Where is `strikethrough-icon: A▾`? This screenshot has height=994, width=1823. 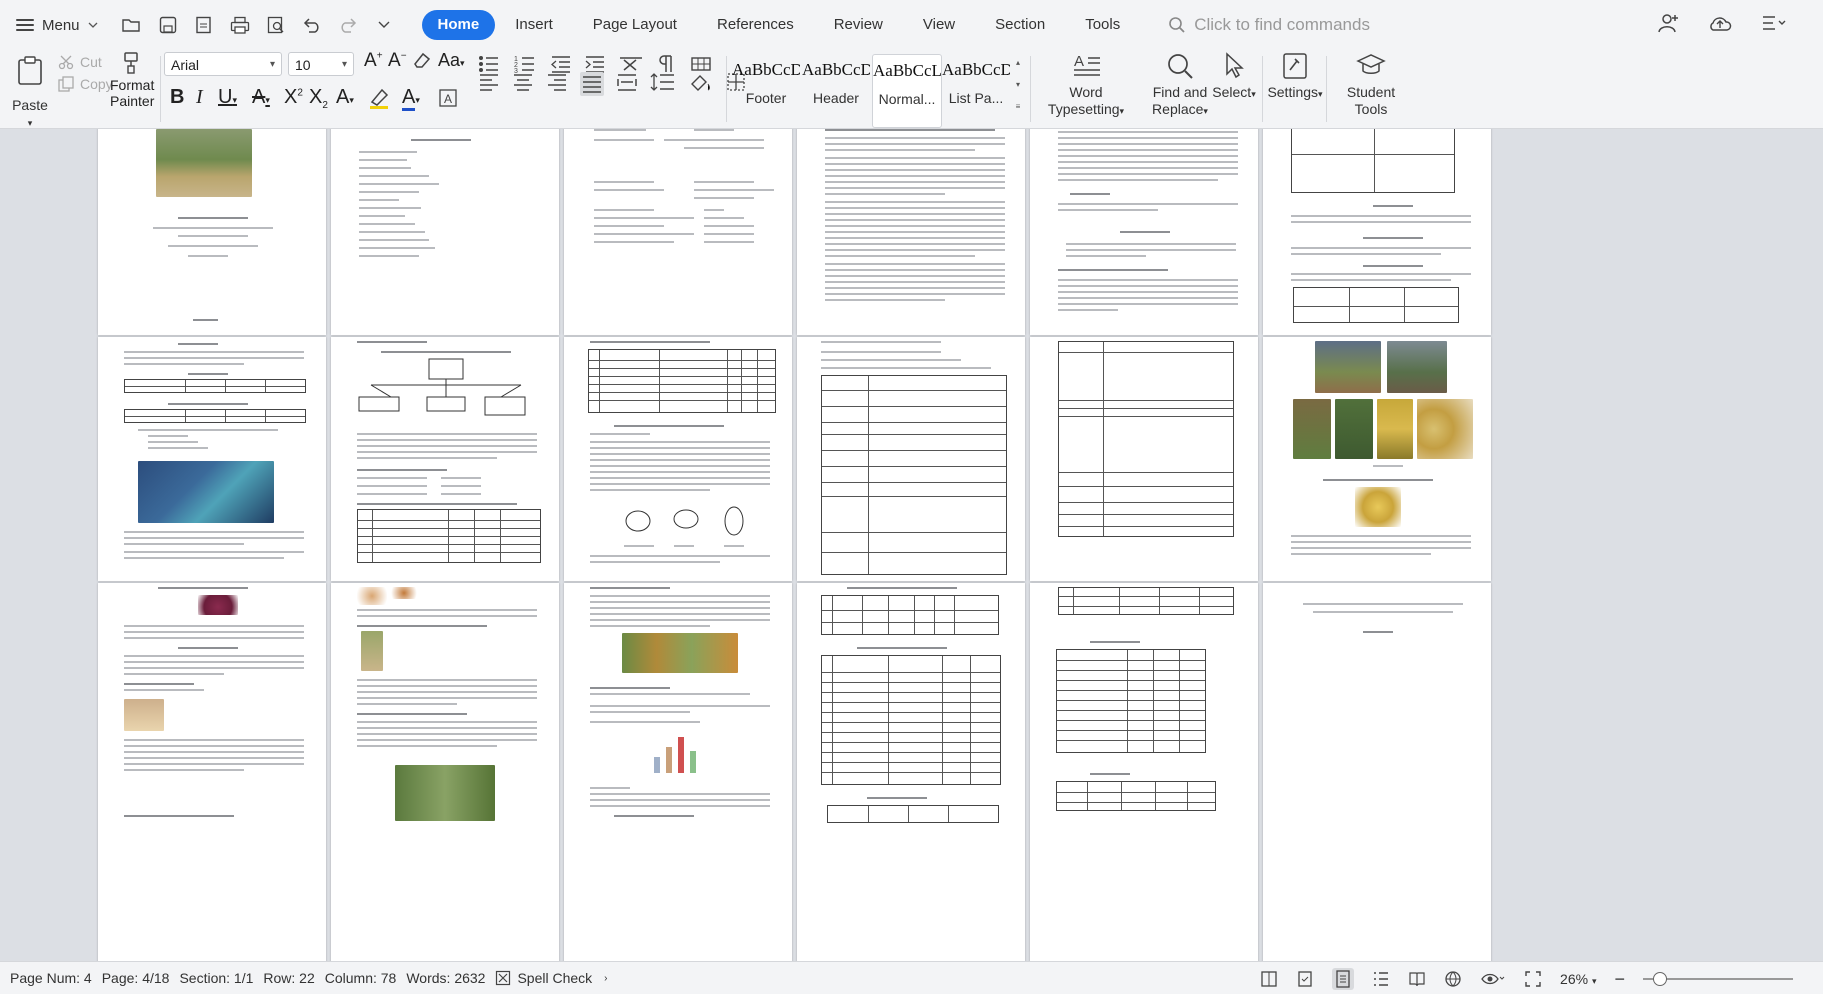
strikethrough-icon: A▾ is located at coordinates (261, 97).